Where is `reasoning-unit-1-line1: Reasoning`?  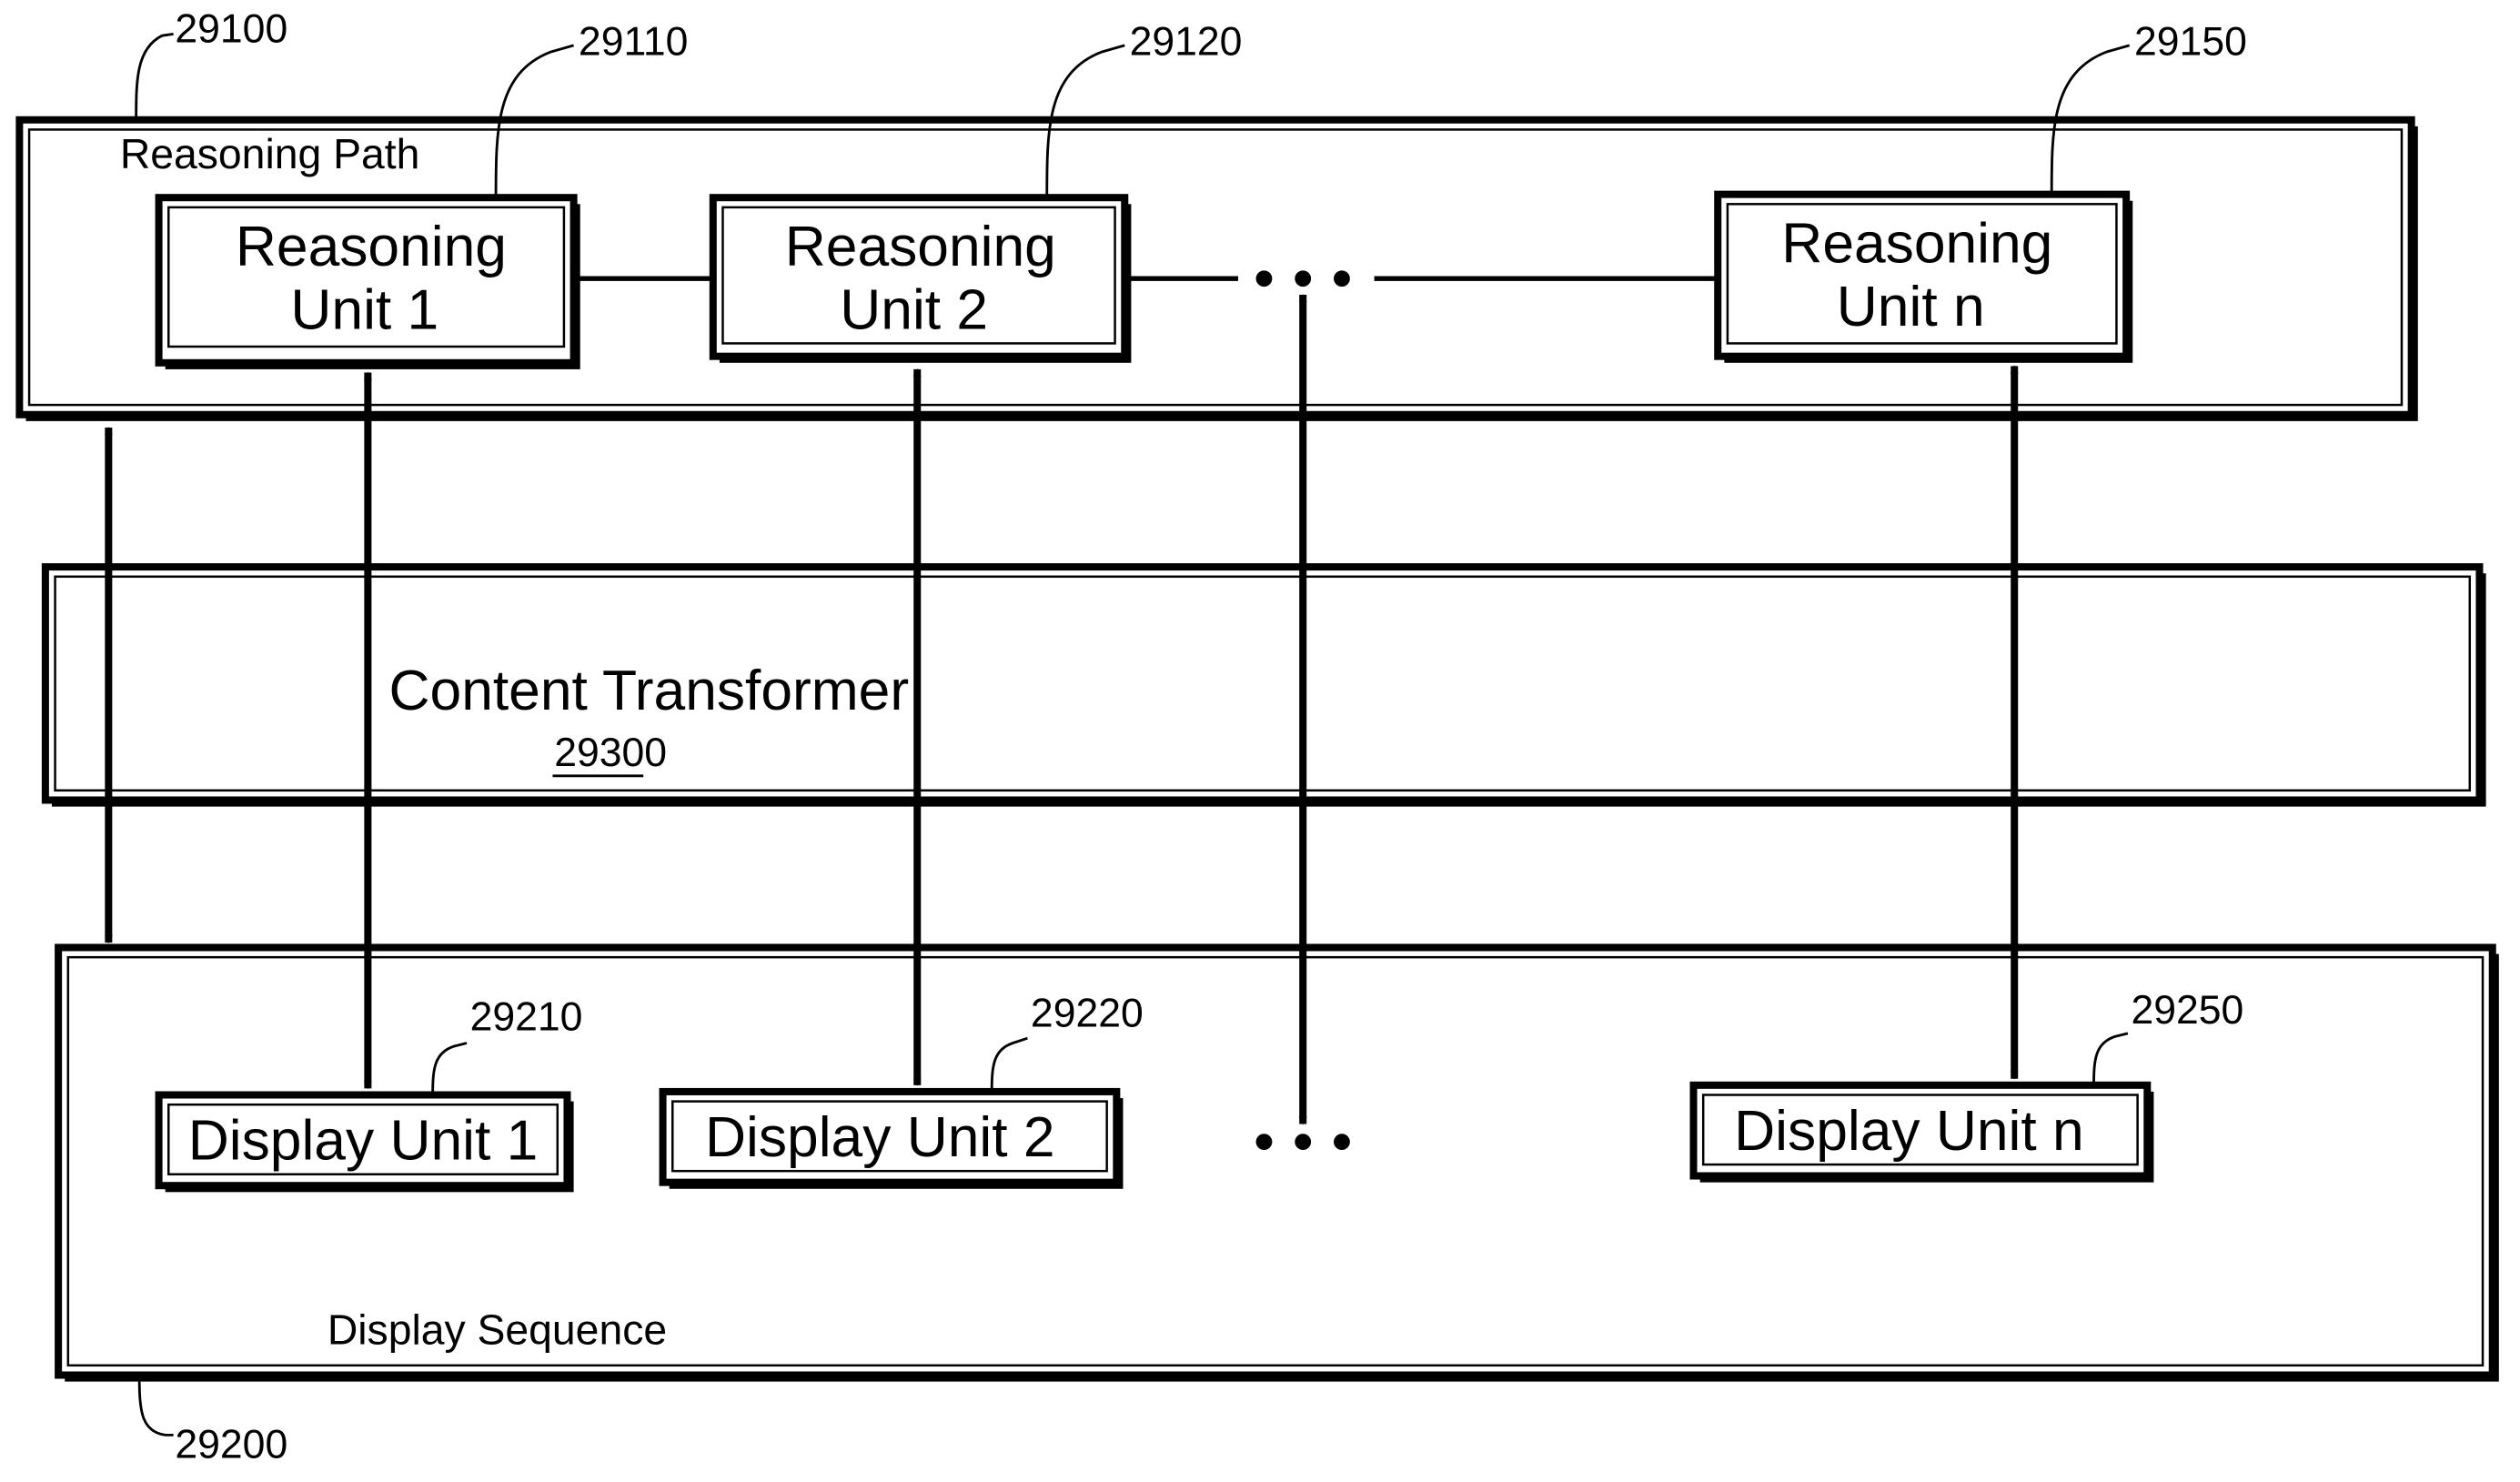
reasoning-unit-1-line1: Reasoning is located at coordinates (372, 247).